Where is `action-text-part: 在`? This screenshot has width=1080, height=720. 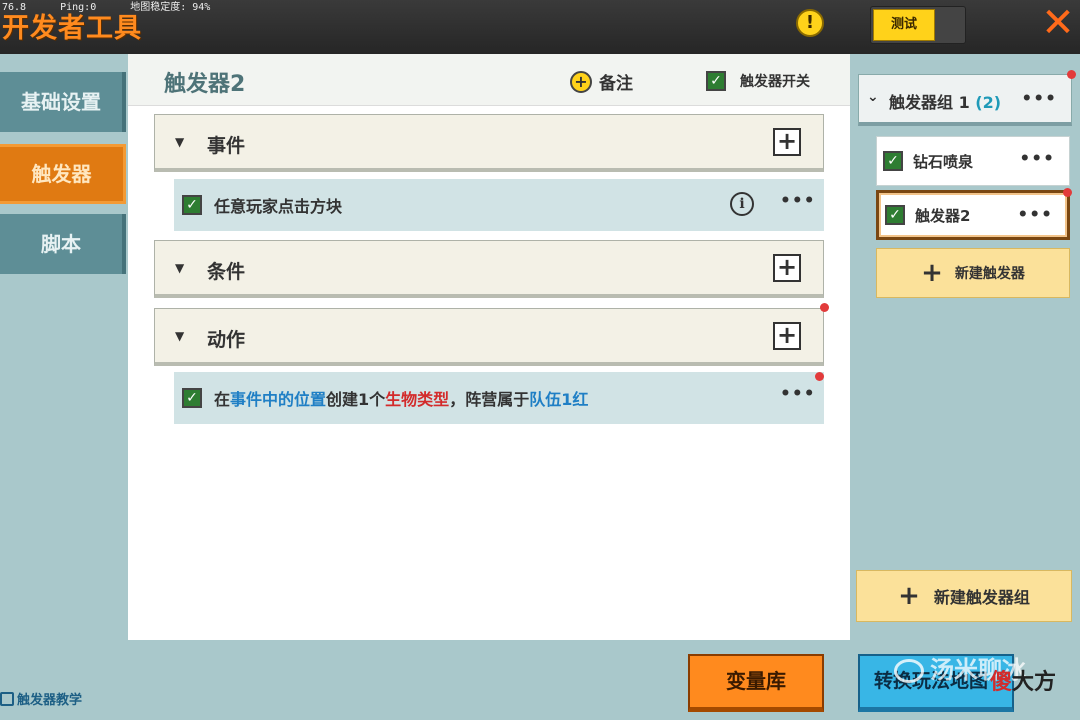
action-text-part: 在 is located at coordinates (222, 399).